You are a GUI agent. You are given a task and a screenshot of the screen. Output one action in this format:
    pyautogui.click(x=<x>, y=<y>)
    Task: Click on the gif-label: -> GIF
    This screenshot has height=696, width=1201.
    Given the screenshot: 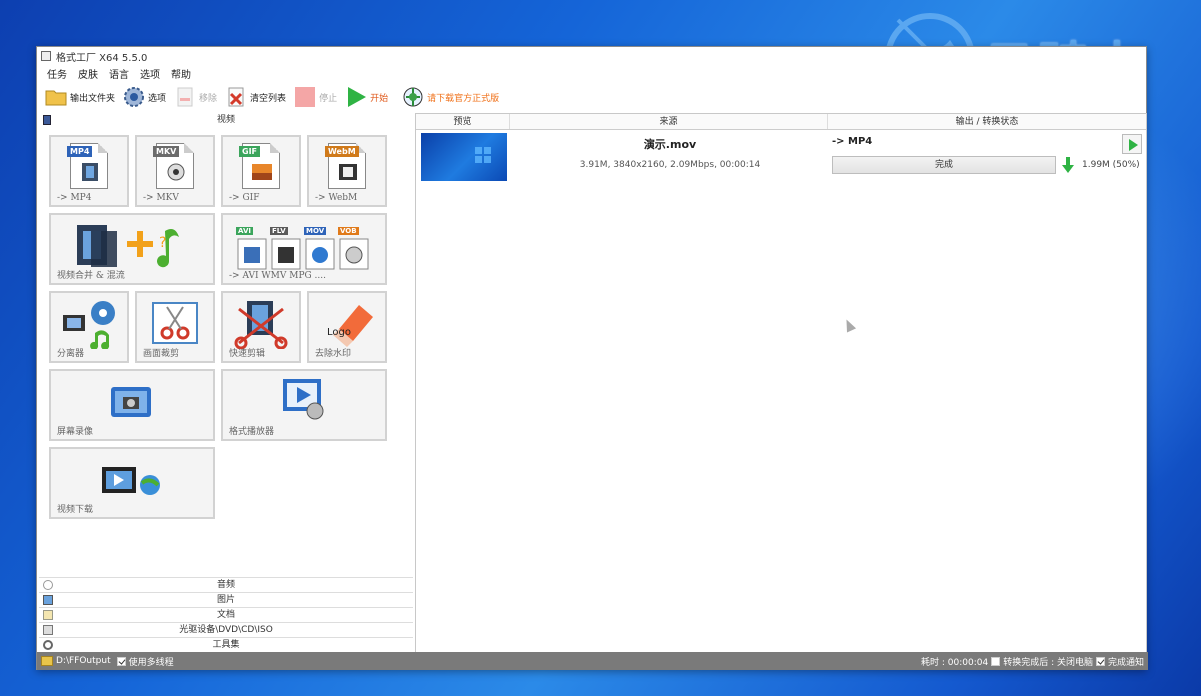 What is the action you would take?
    pyautogui.click(x=244, y=198)
    